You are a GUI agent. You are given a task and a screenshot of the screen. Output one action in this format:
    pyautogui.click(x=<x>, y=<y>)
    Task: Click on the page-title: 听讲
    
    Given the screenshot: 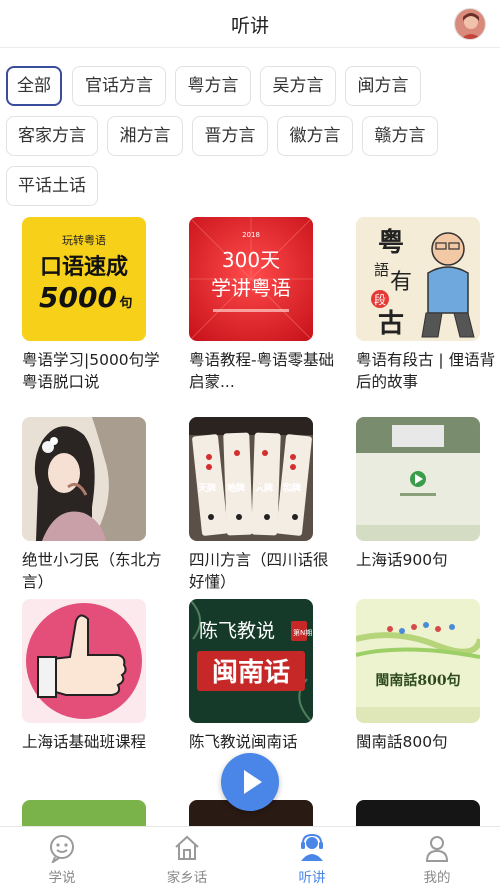 What is the action you would take?
    pyautogui.click(x=249, y=26)
    